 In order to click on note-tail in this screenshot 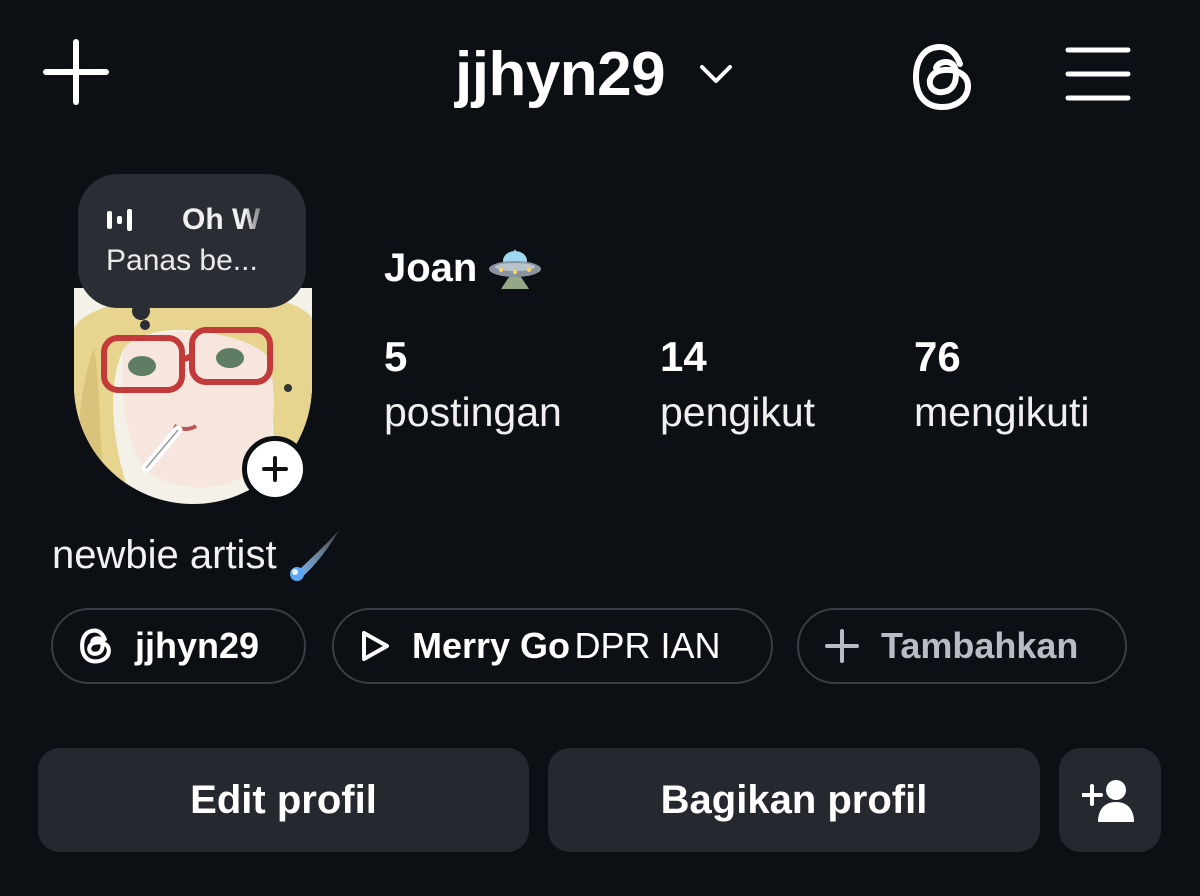, I will do `click(141, 311)`.